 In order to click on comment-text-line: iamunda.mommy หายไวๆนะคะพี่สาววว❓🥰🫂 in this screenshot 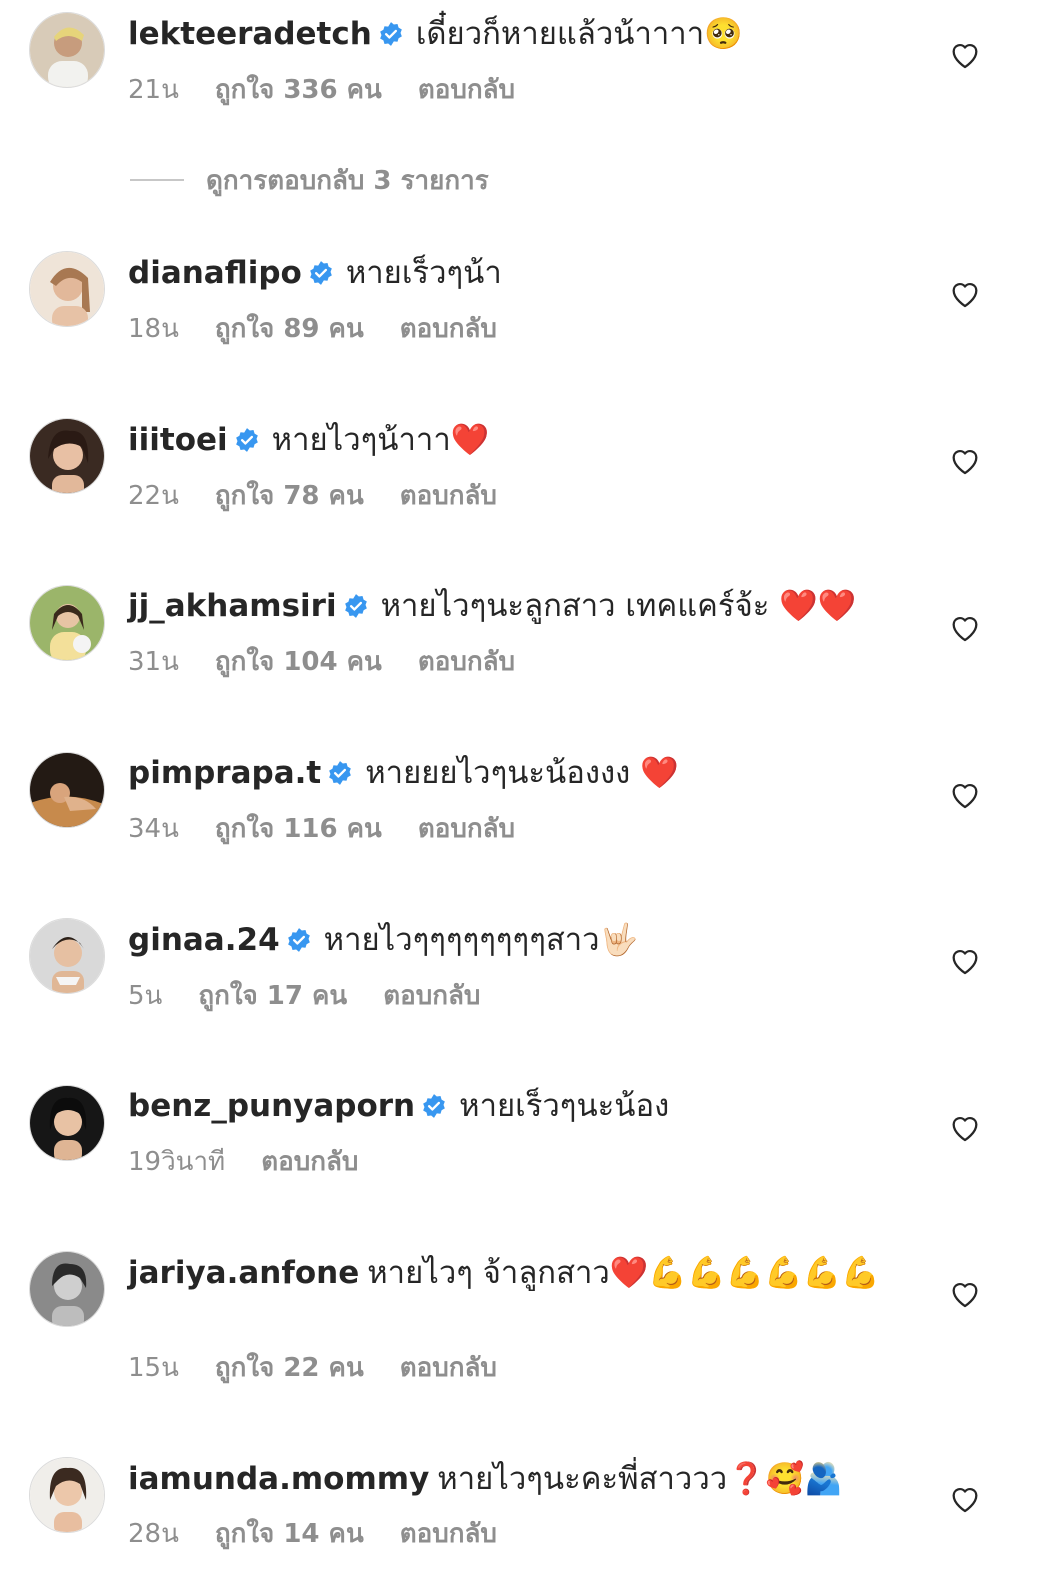, I will do `click(523, 1479)`.